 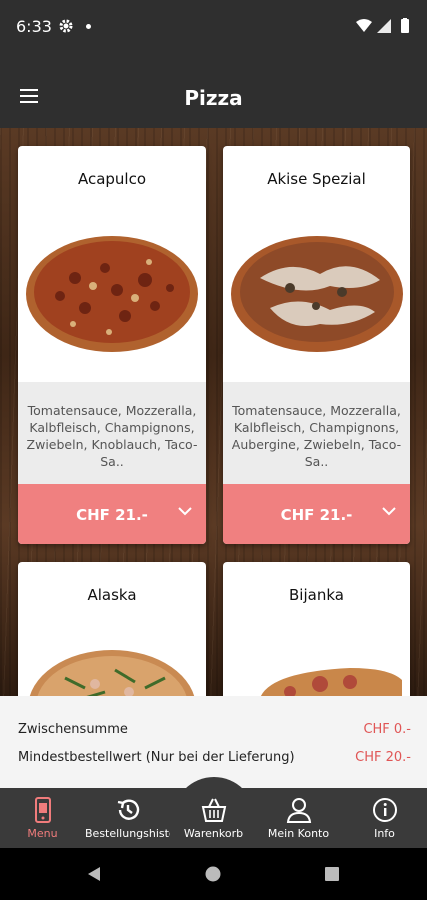 What do you see at coordinates (213, 98) in the screenshot?
I see `page-title: Pizza` at bounding box center [213, 98].